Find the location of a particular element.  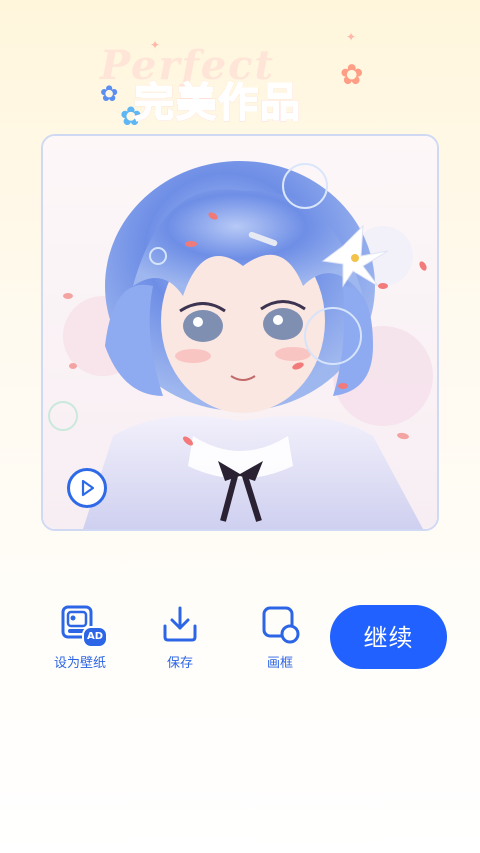

save-button: 保存 is located at coordinates (180, 638).